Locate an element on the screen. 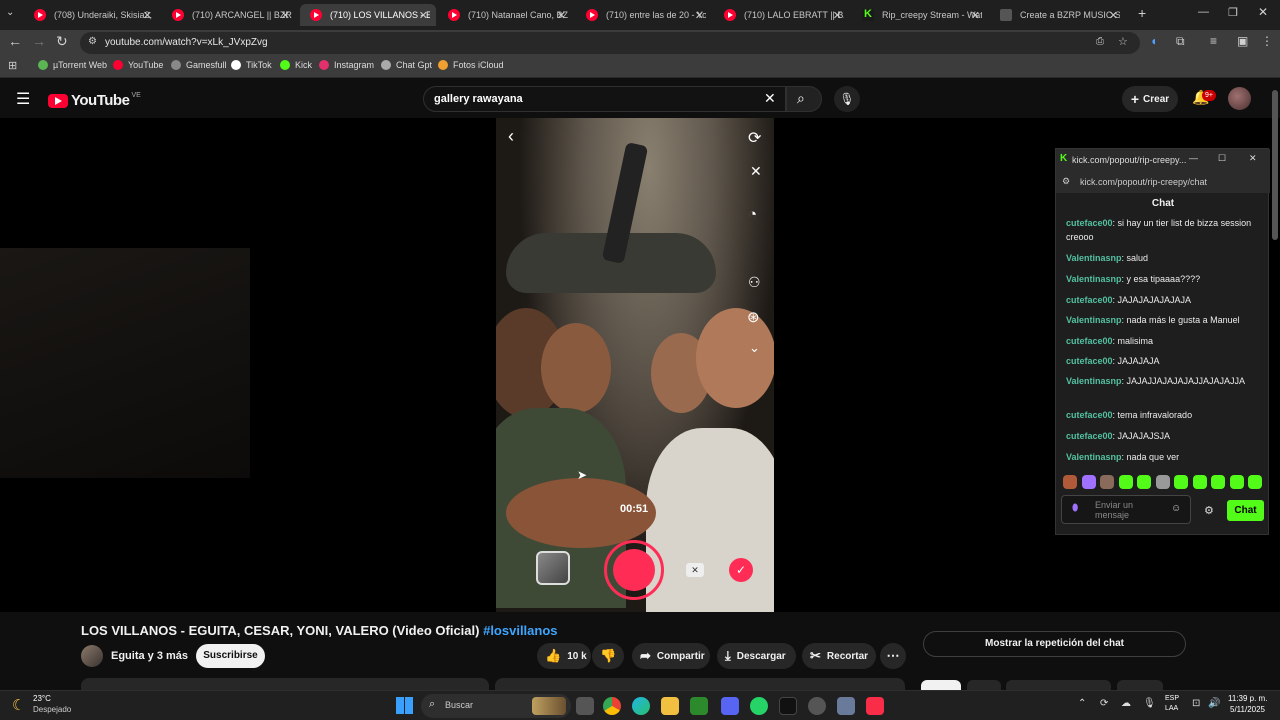  browser-tab: (710) ARCANGEL || BZRP ✕ is located at coordinates (230, 15).